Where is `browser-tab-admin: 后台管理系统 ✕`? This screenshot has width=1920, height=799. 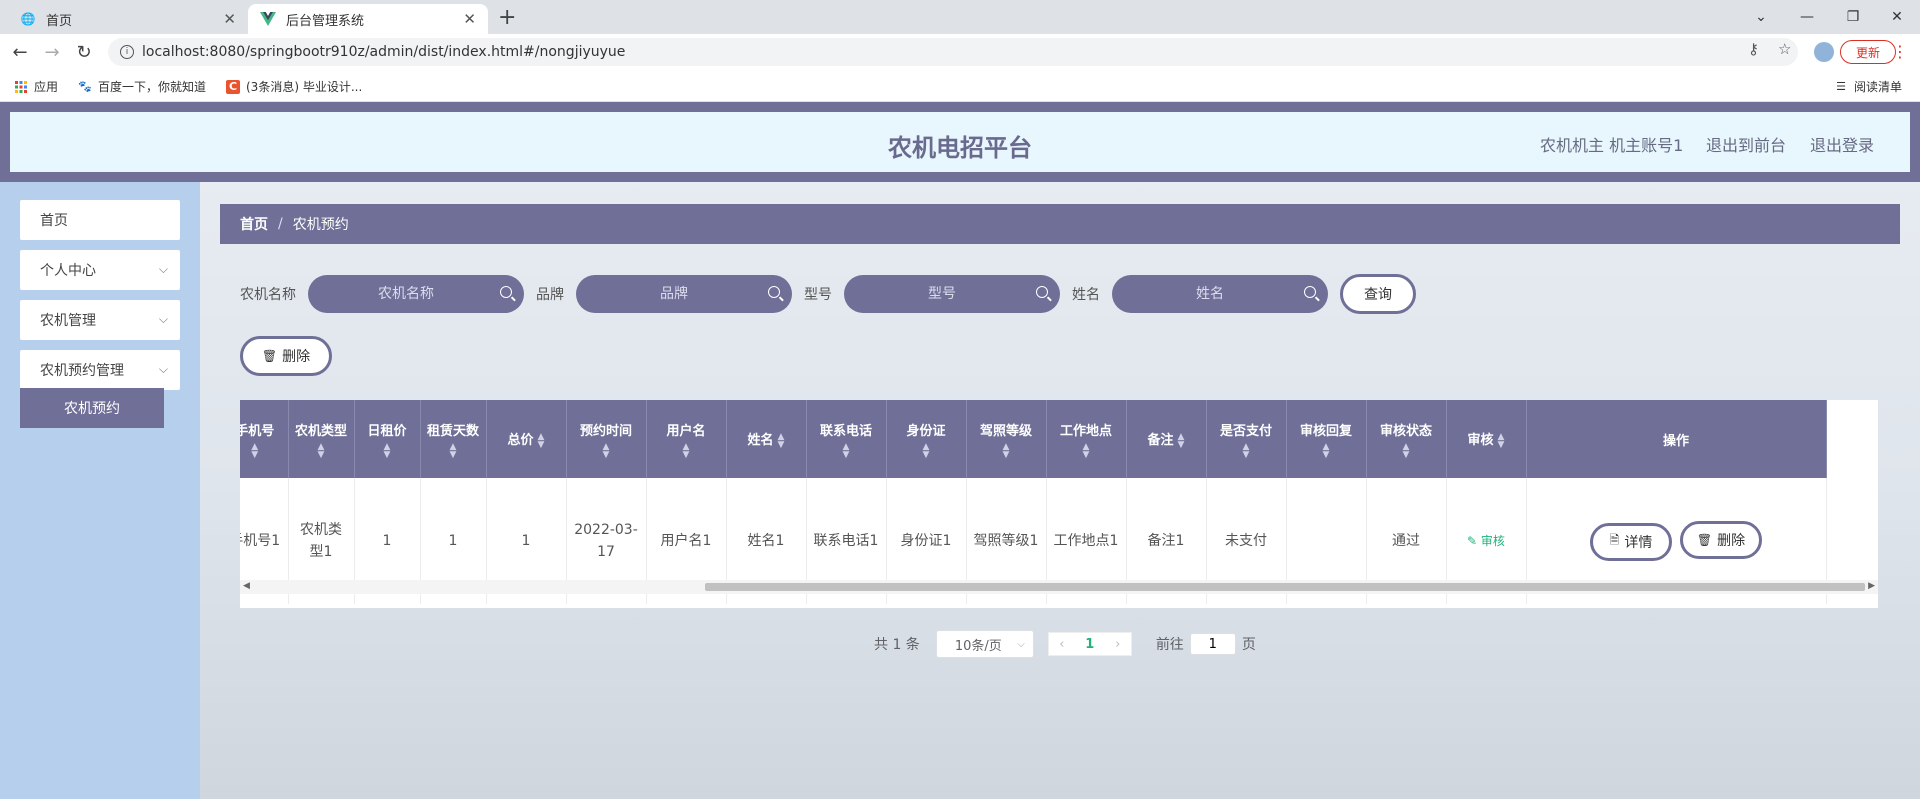 browser-tab-admin: 后台管理系统 ✕ is located at coordinates (368, 19).